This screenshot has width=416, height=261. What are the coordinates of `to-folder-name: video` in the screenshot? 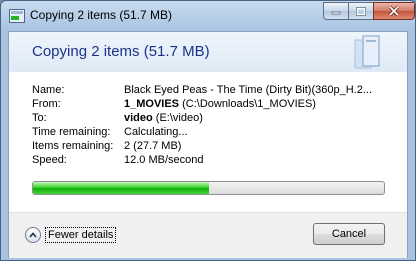 It's located at (138, 118).